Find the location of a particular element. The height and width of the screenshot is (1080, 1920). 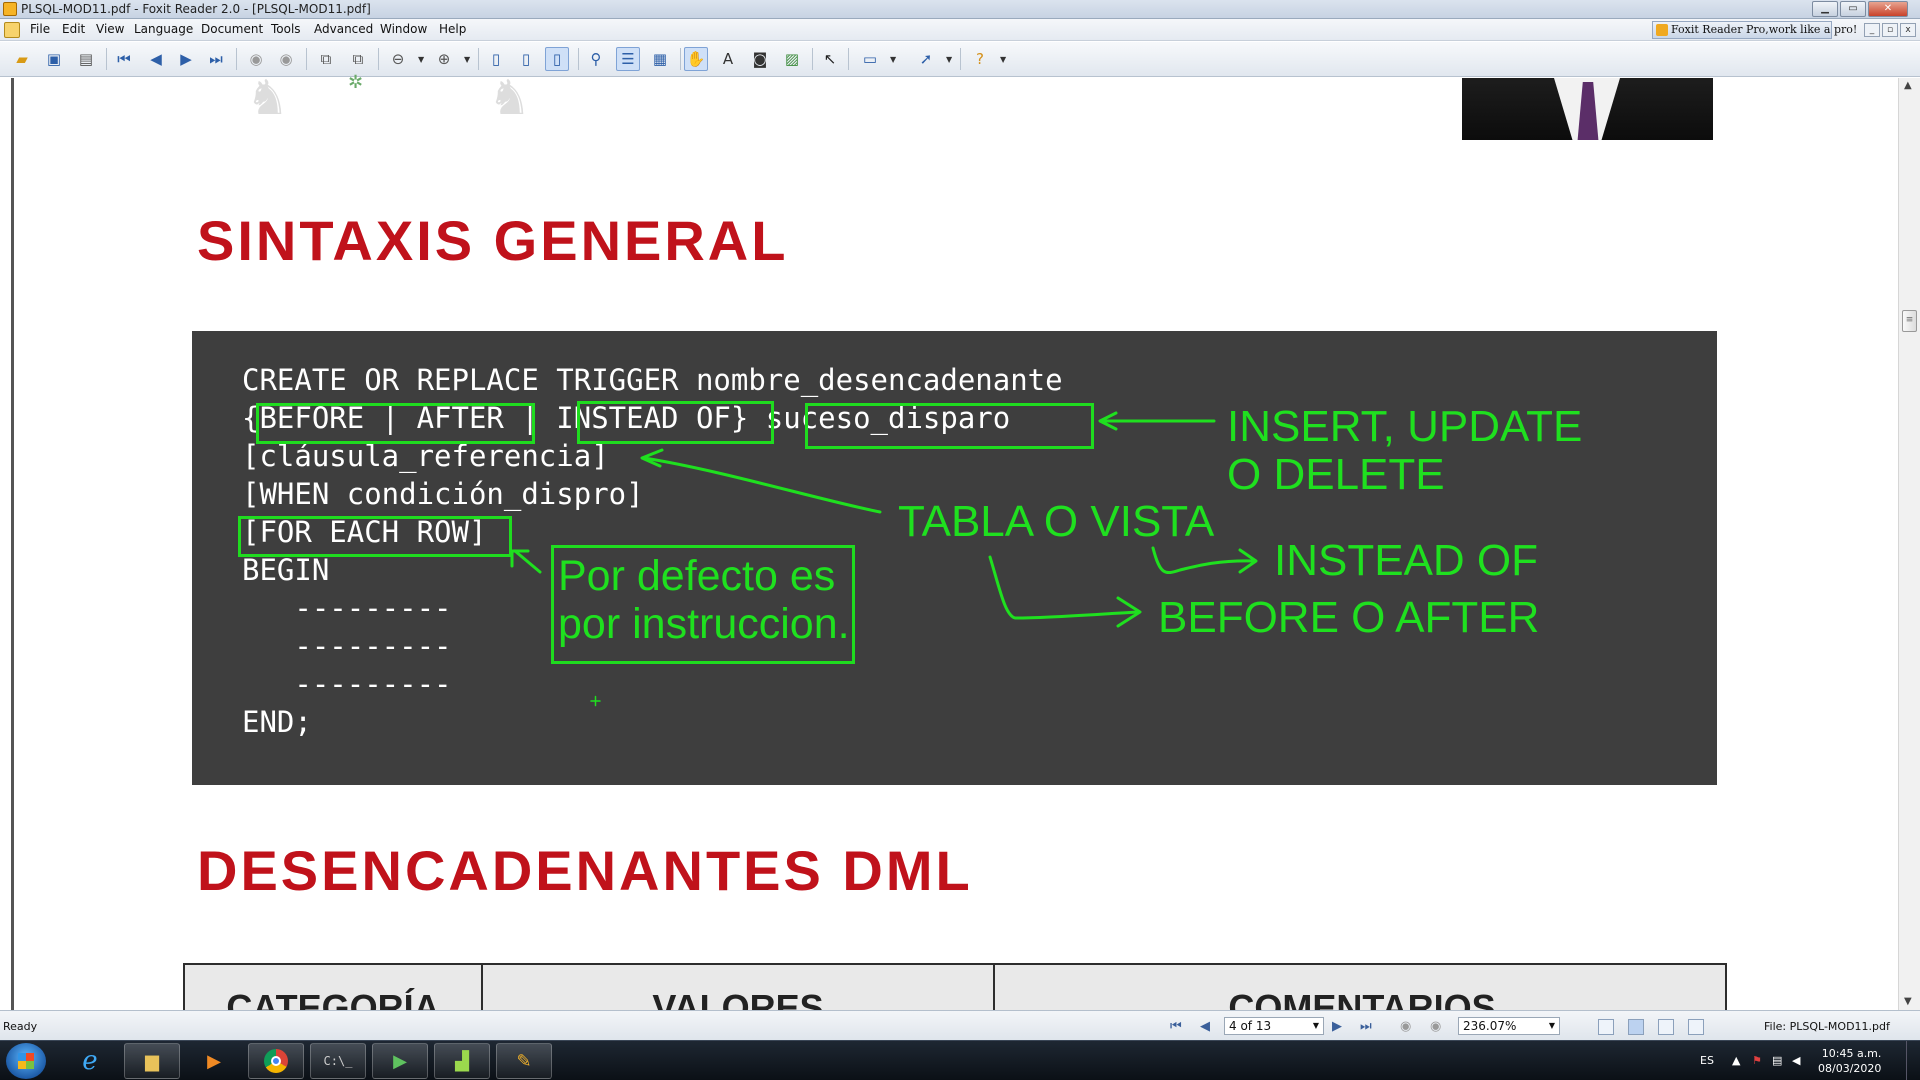

menu-edit: Edit is located at coordinates (73, 29).